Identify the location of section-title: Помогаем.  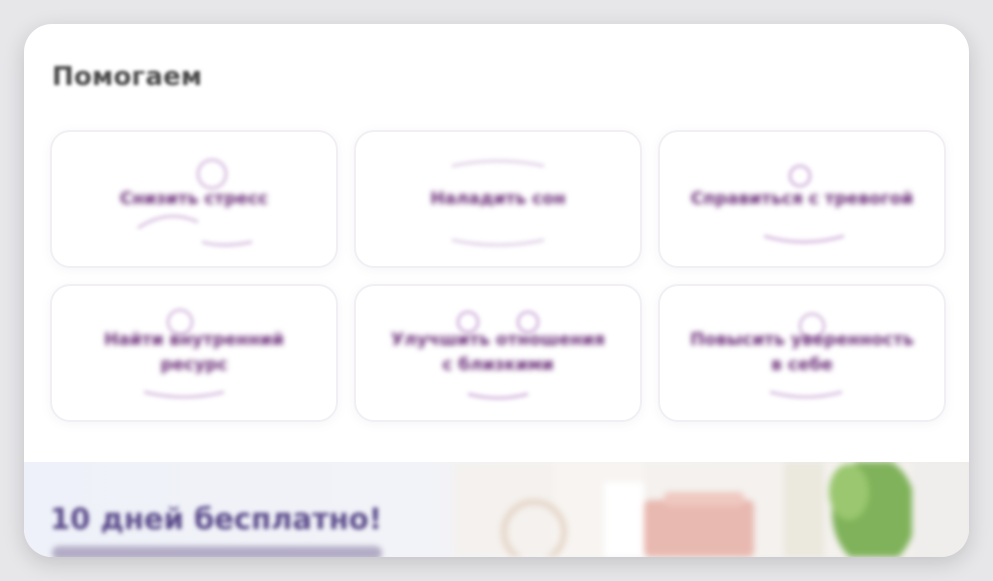
(127, 77).